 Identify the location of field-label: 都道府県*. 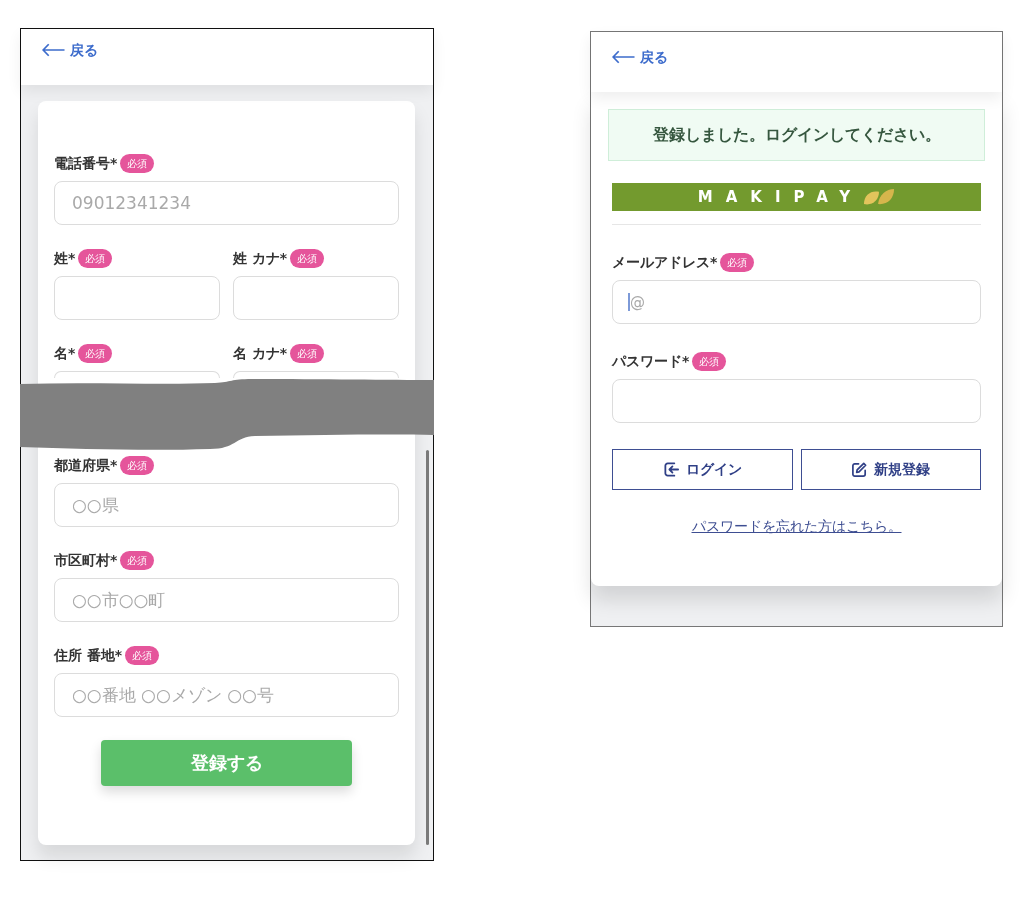
(86, 465).